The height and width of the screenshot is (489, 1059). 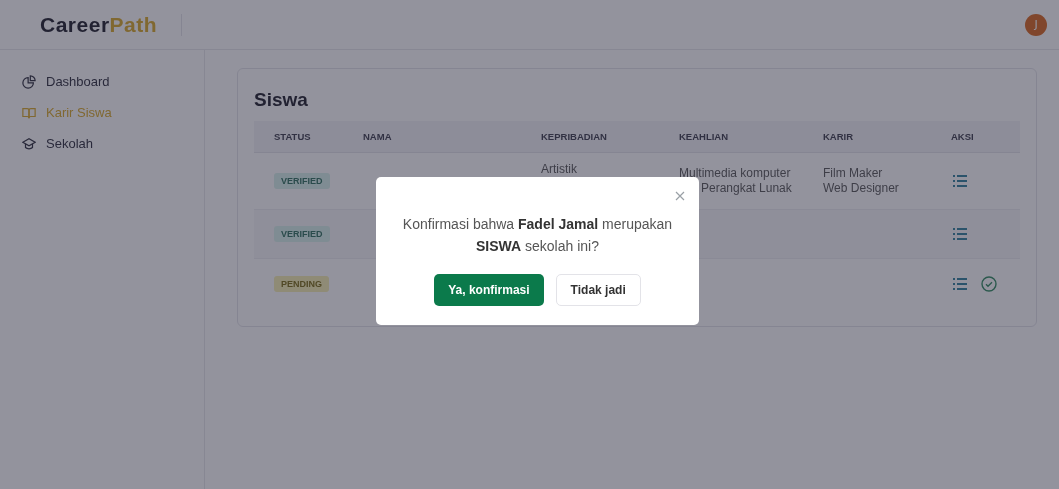 I want to click on brand-logo: CareerPath, so click(x=99, y=24).